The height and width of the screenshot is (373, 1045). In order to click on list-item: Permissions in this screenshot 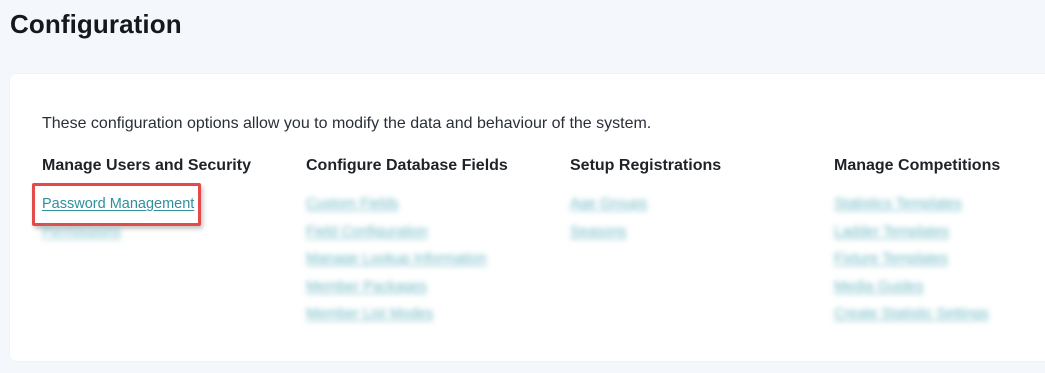, I will do `click(162, 238)`.